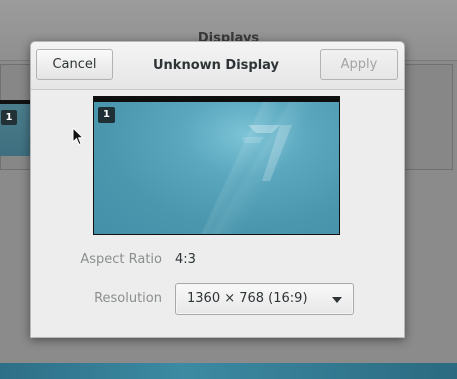 The width and height of the screenshot is (457, 379). Describe the element at coordinates (128, 298) in the screenshot. I see `resolution-label: Resolution` at that location.